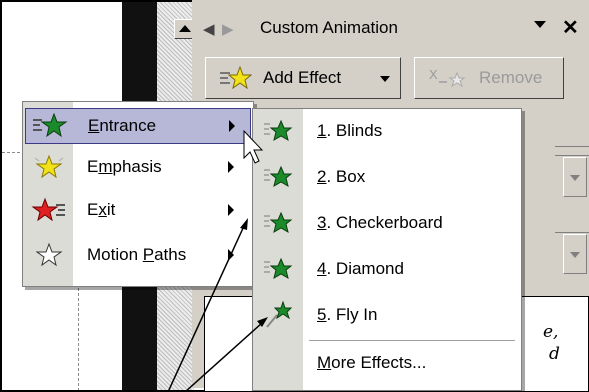 This screenshot has width=589, height=392. I want to click on exit-star-icon, so click(49, 212).